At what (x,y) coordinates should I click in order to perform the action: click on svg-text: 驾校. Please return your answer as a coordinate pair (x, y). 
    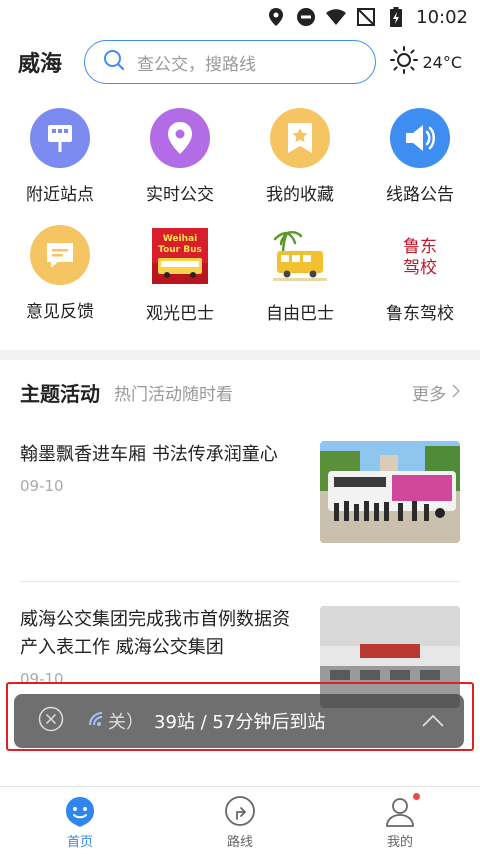
    Looking at the image, I should click on (420, 268).